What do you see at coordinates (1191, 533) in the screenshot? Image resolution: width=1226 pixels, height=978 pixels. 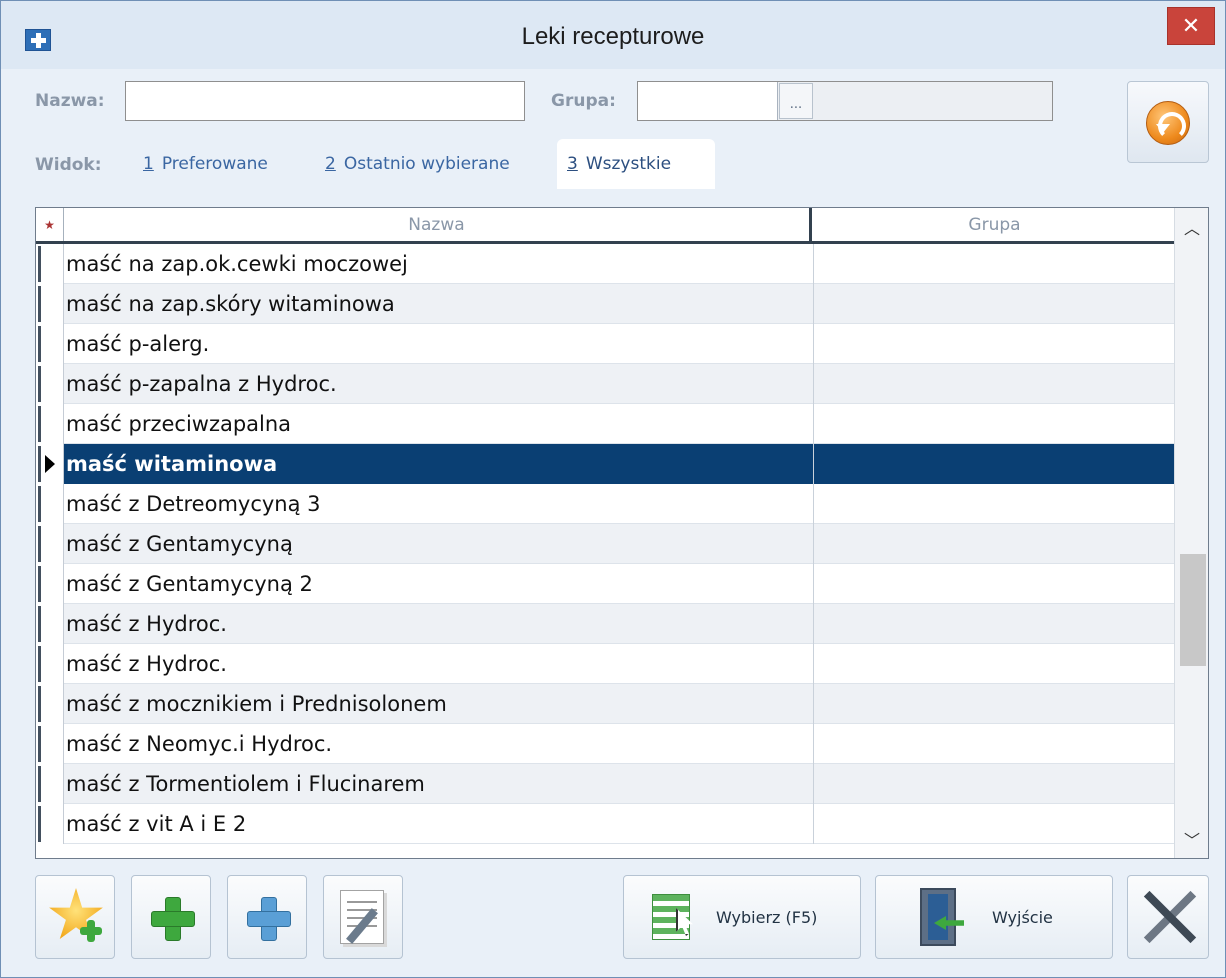 I see `vertical-scrollbar: ︿ ﹀` at bounding box center [1191, 533].